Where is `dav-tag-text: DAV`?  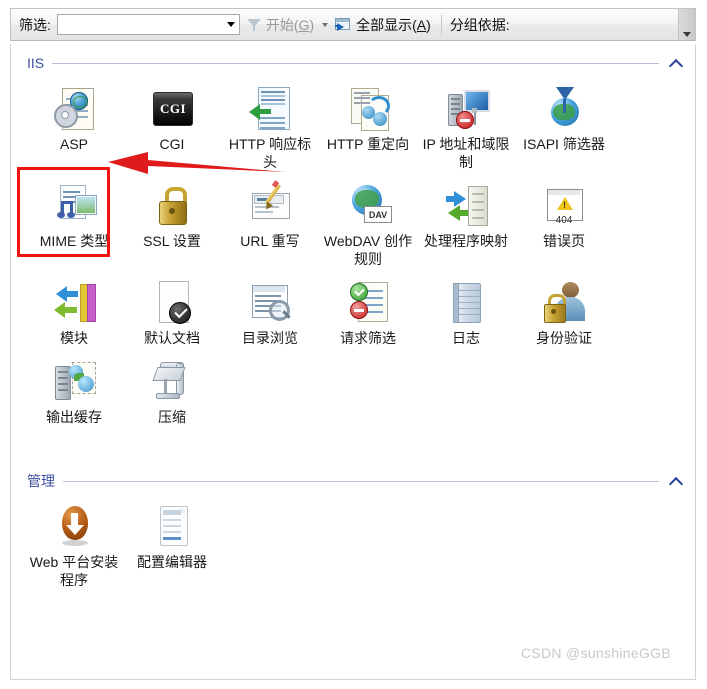 dav-tag-text: DAV is located at coordinates (378, 214).